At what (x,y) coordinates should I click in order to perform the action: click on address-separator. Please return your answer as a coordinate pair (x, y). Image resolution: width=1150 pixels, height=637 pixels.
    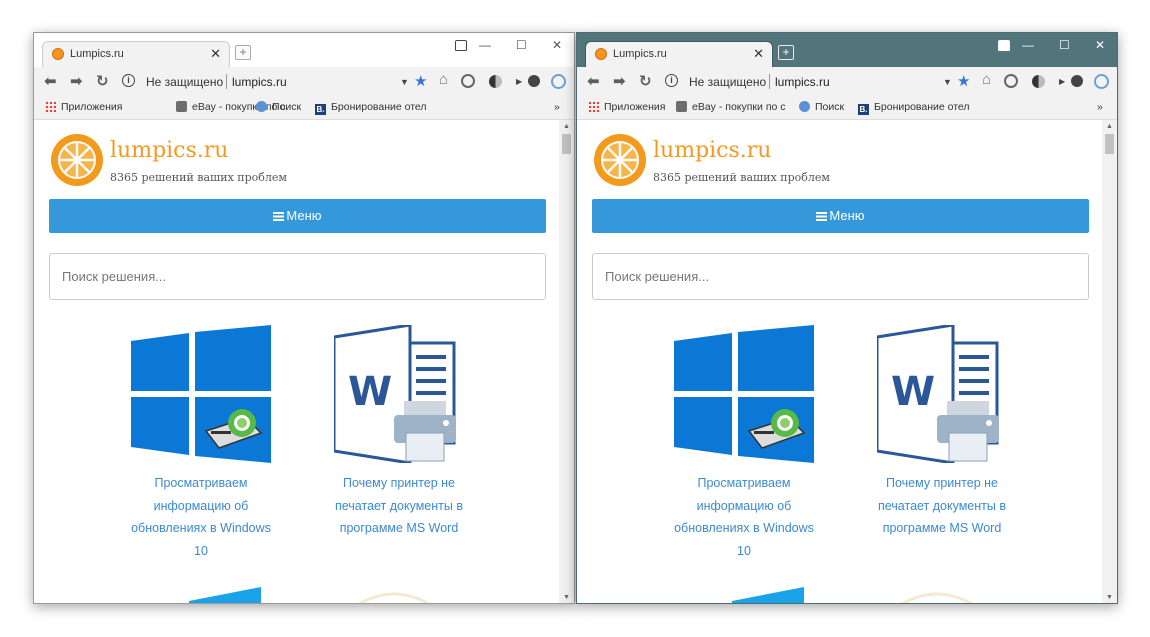
    Looking at the image, I should click on (226, 81).